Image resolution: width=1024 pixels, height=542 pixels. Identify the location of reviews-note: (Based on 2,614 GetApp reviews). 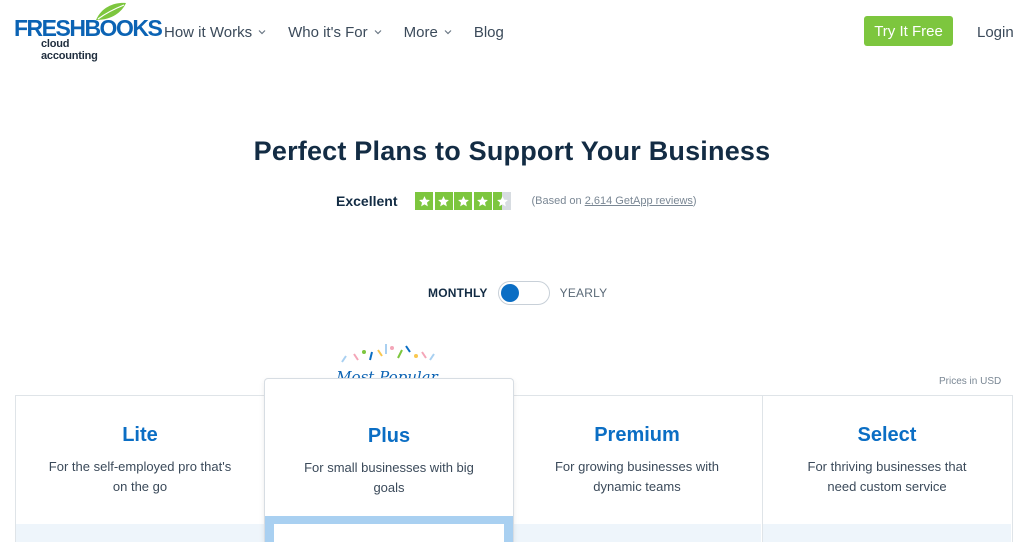
(613, 201).